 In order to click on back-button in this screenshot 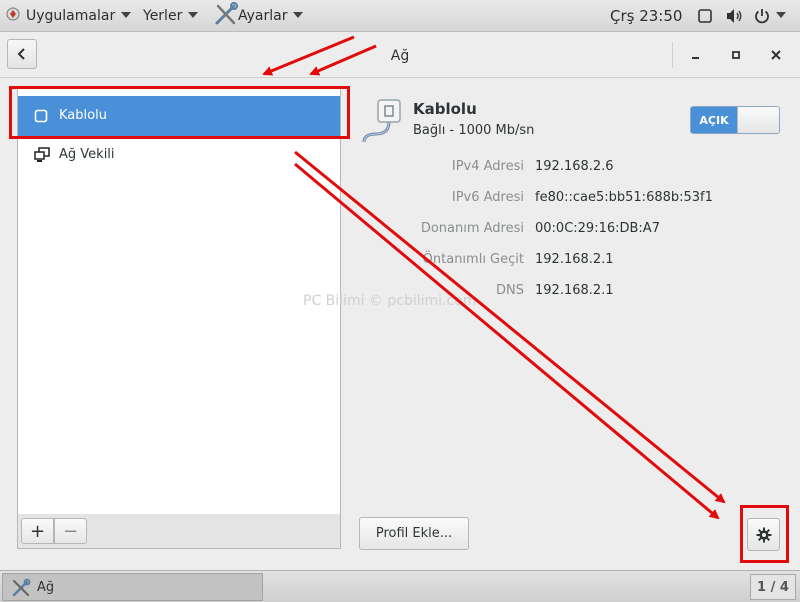, I will do `click(22, 54)`.